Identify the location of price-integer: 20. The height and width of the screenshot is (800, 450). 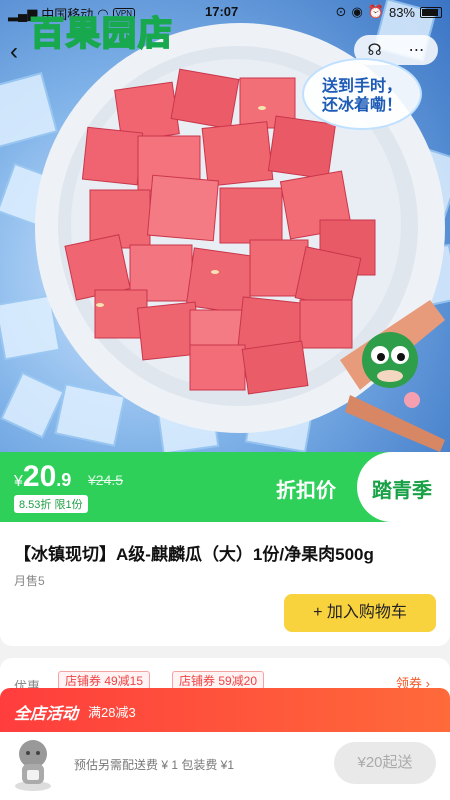
(39, 476).